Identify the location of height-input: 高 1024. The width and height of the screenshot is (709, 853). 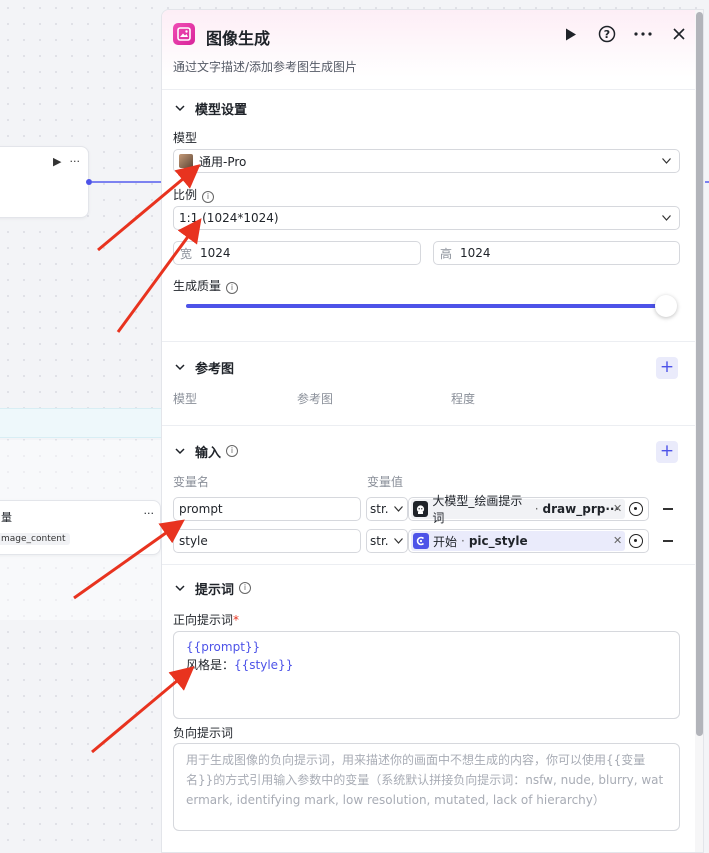
(556, 253).